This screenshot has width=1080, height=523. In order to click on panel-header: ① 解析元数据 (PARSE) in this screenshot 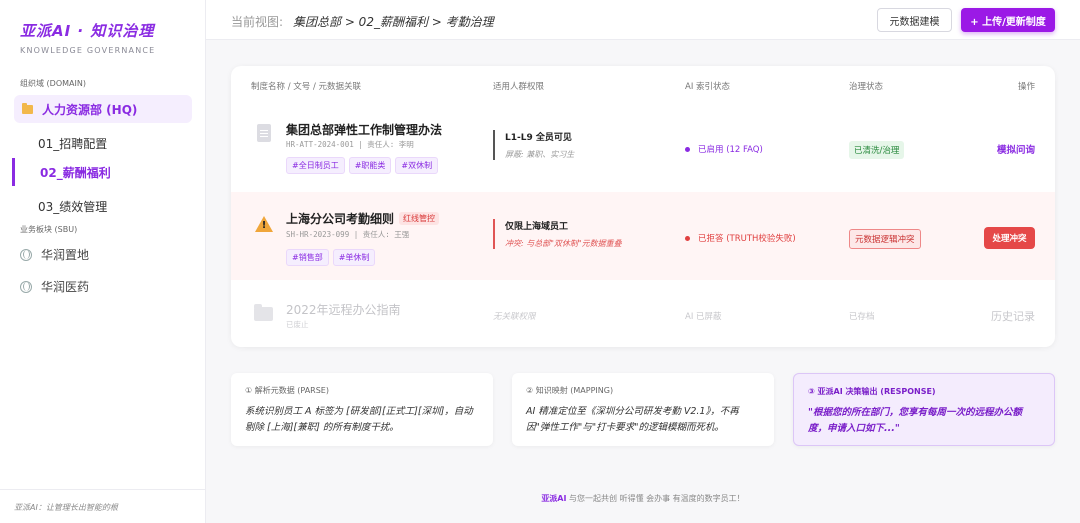, I will do `click(287, 390)`.